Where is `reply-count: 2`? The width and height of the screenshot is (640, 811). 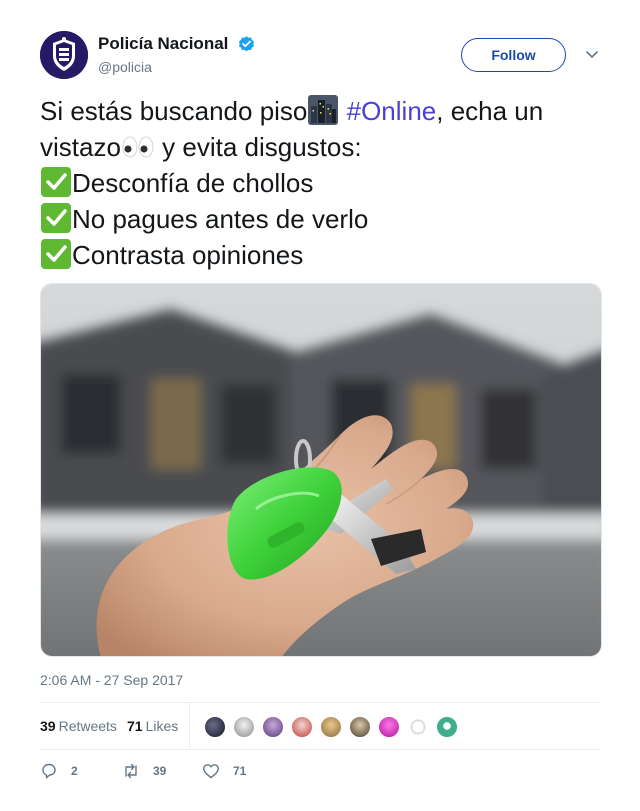
reply-count: 2 is located at coordinates (74, 771).